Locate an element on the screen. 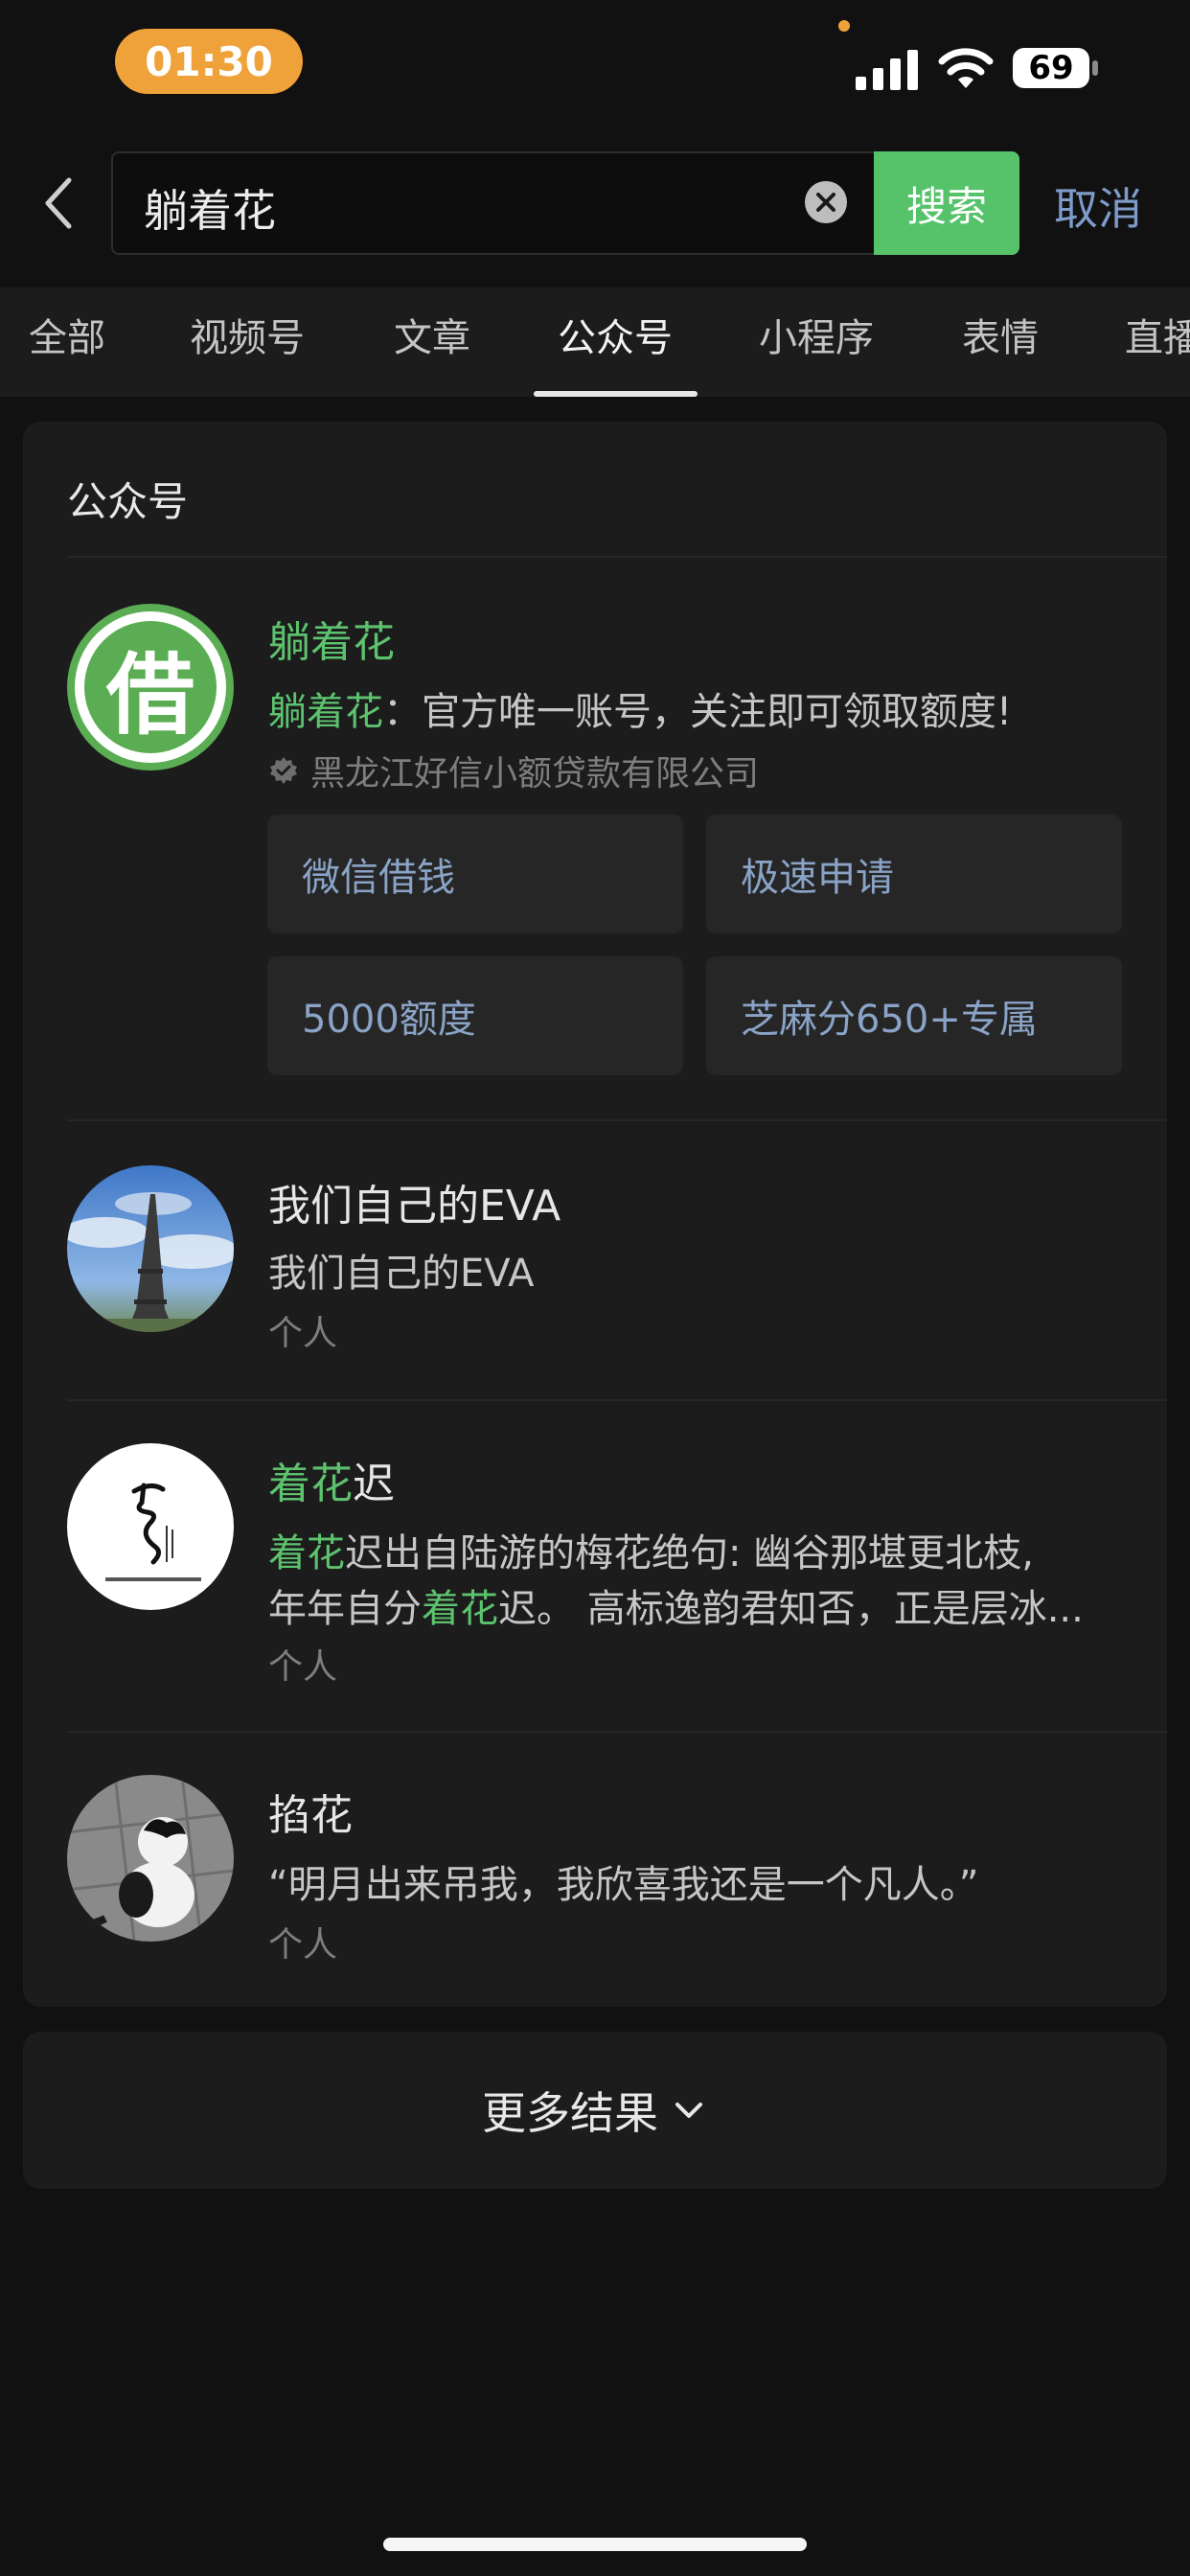  tab-stickers: 表情 is located at coordinates (1001, 334).